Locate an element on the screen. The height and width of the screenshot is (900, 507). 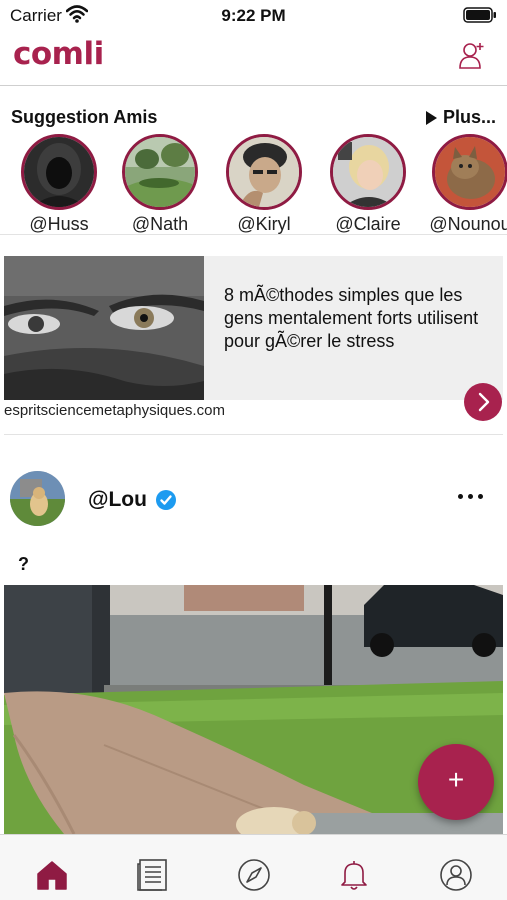
post-author: @Lou is located at coordinates (132, 500).